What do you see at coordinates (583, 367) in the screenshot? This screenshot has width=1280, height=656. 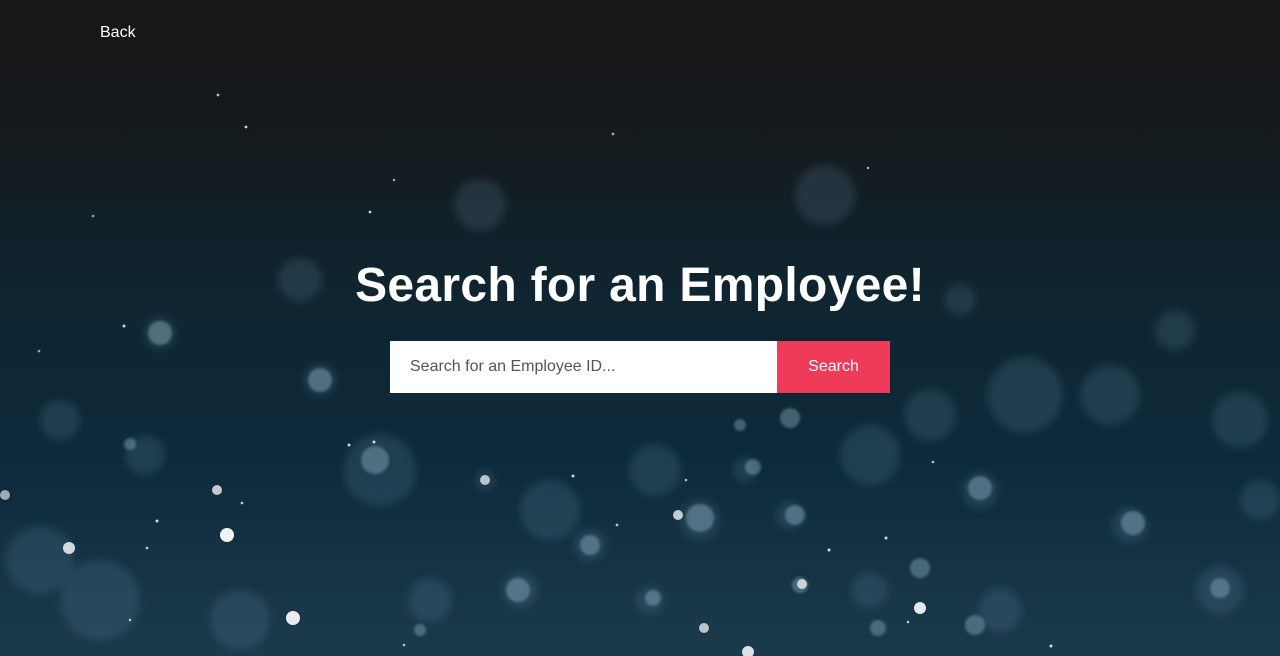 I see `search-input` at bounding box center [583, 367].